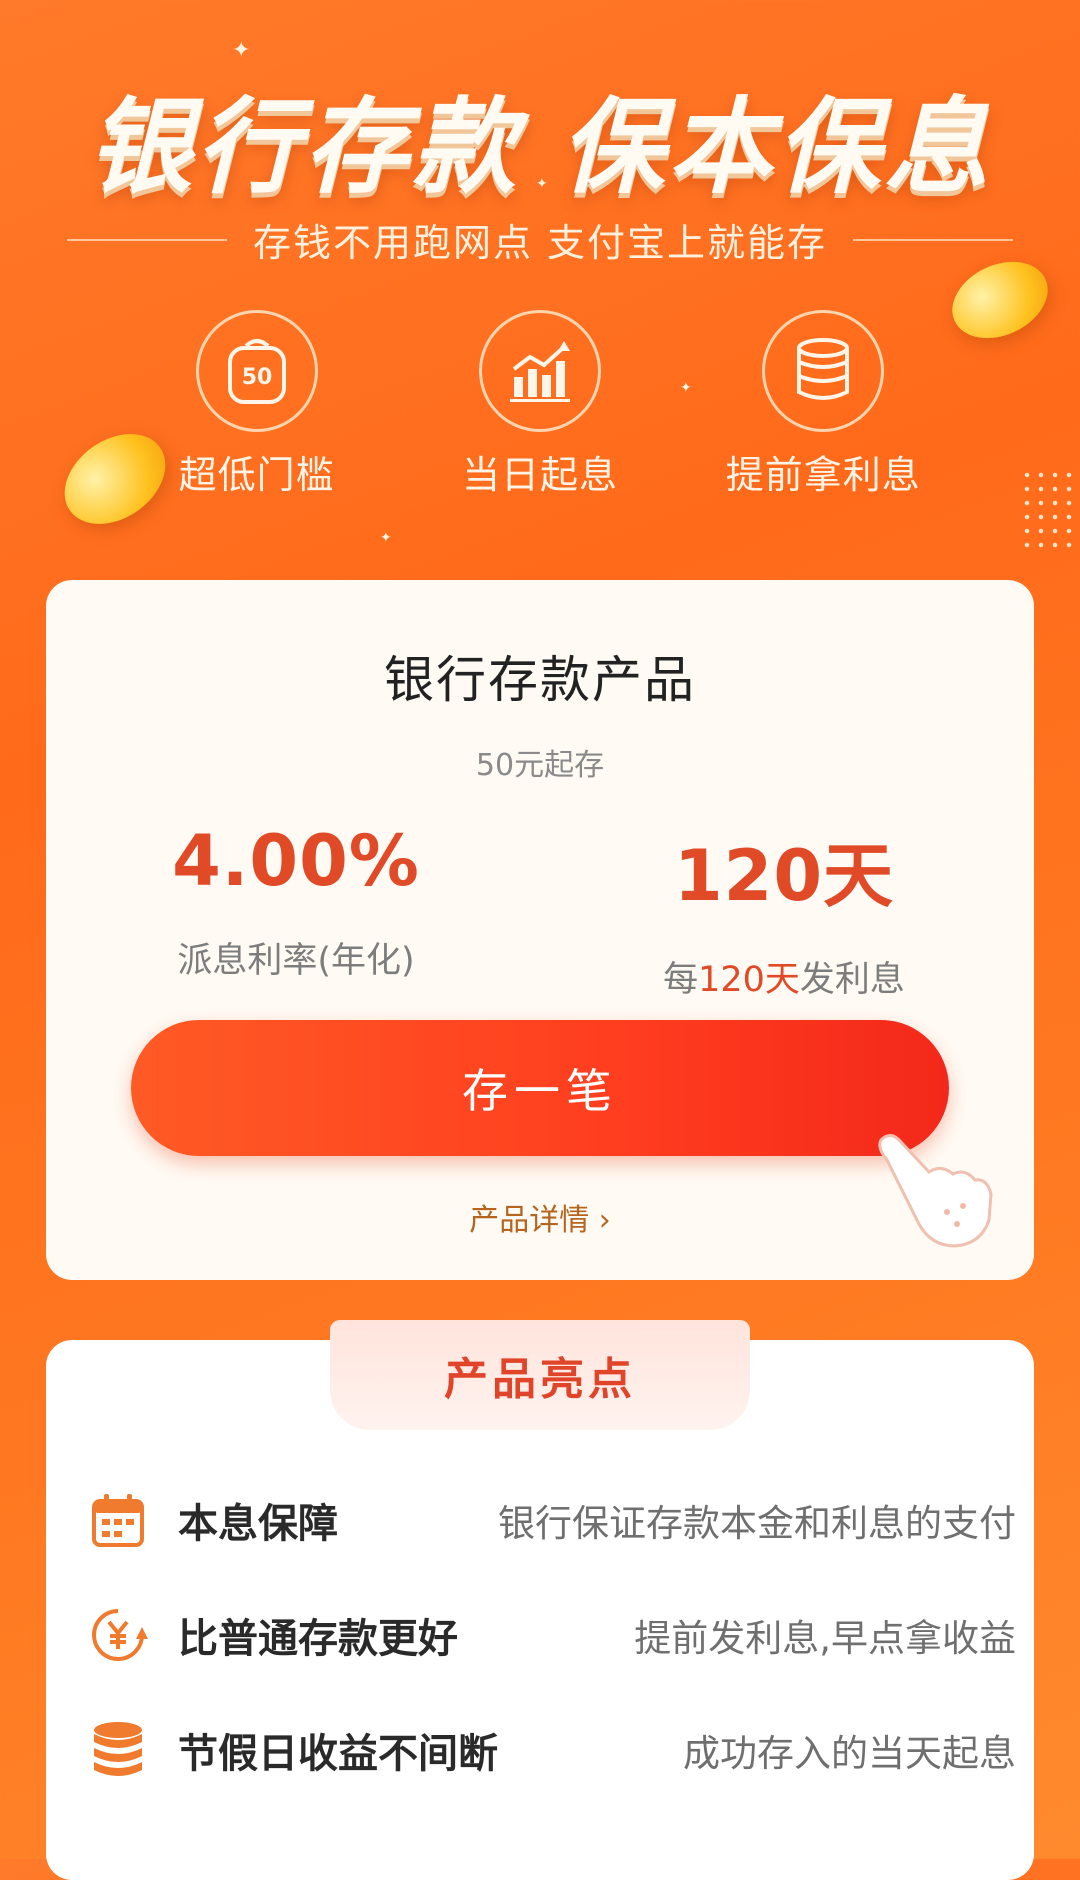 Image resolution: width=1080 pixels, height=1880 pixels. What do you see at coordinates (757, 1523) in the screenshot?
I see `highlight-desc: 银行保证存款本金和利息的支付` at bounding box center [757, 1523].